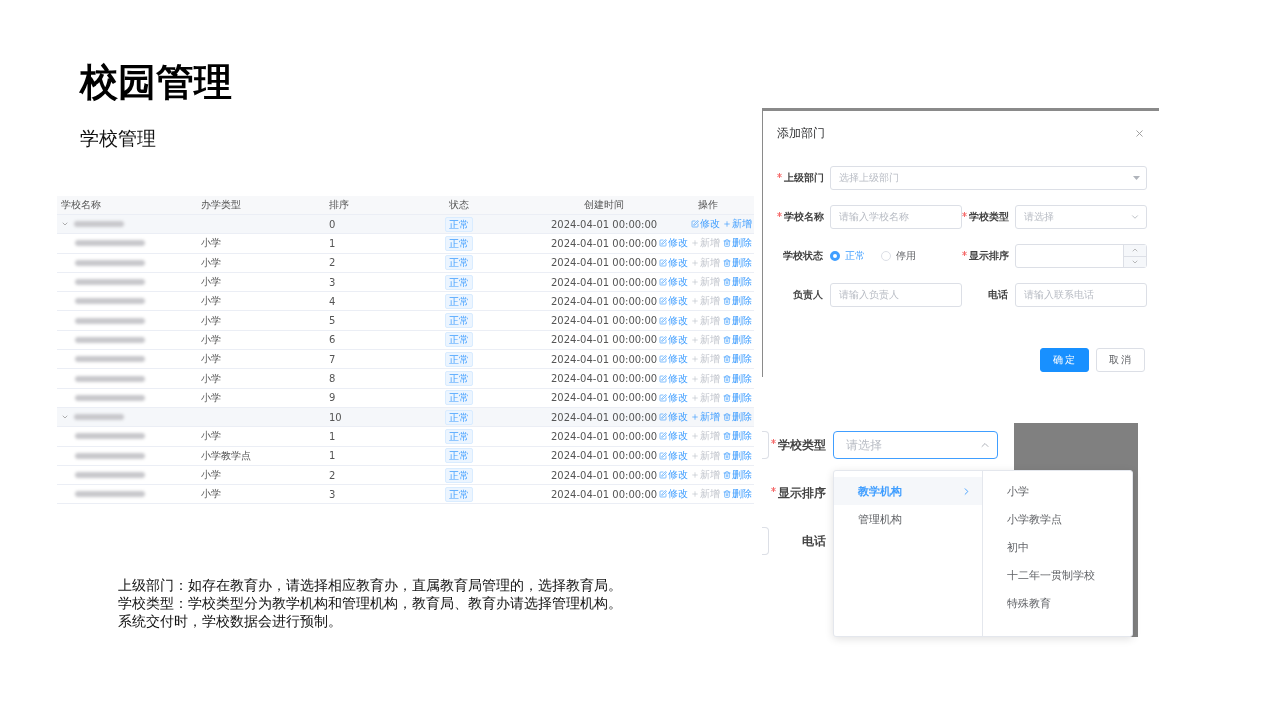  What do you see at coordinates (1064, 360) in the screenshot?
I see `confirm-button: 确定` at bounding box center [1064, 360].